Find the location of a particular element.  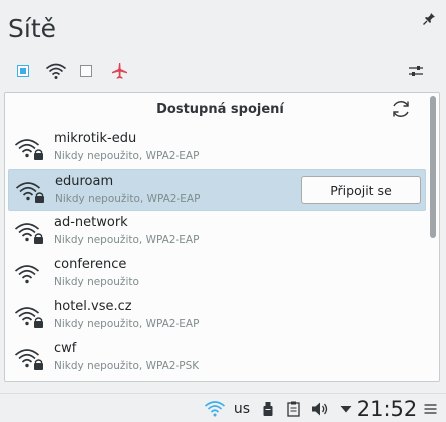

mobile-broadband-checkbox-icon is located at coordinates (86, 71).